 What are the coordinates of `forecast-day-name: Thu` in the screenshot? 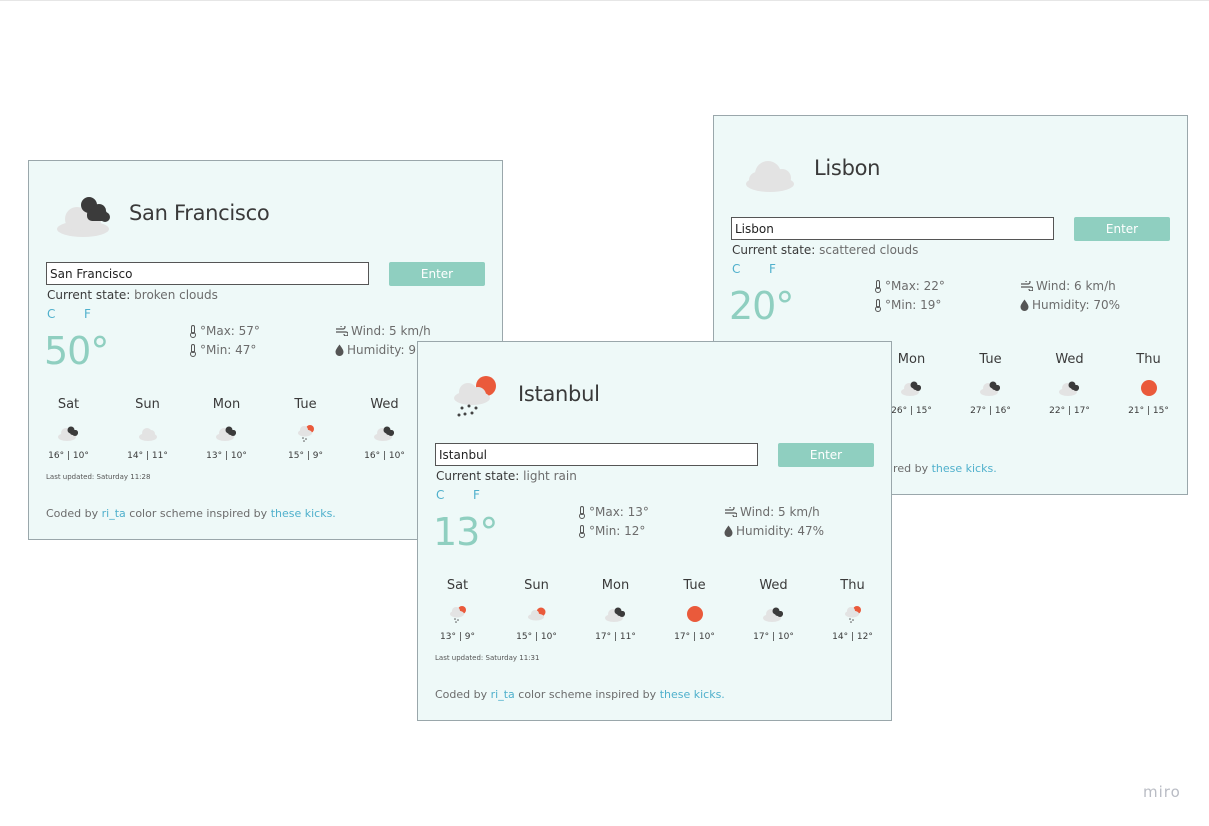 It's located at (852, 585).